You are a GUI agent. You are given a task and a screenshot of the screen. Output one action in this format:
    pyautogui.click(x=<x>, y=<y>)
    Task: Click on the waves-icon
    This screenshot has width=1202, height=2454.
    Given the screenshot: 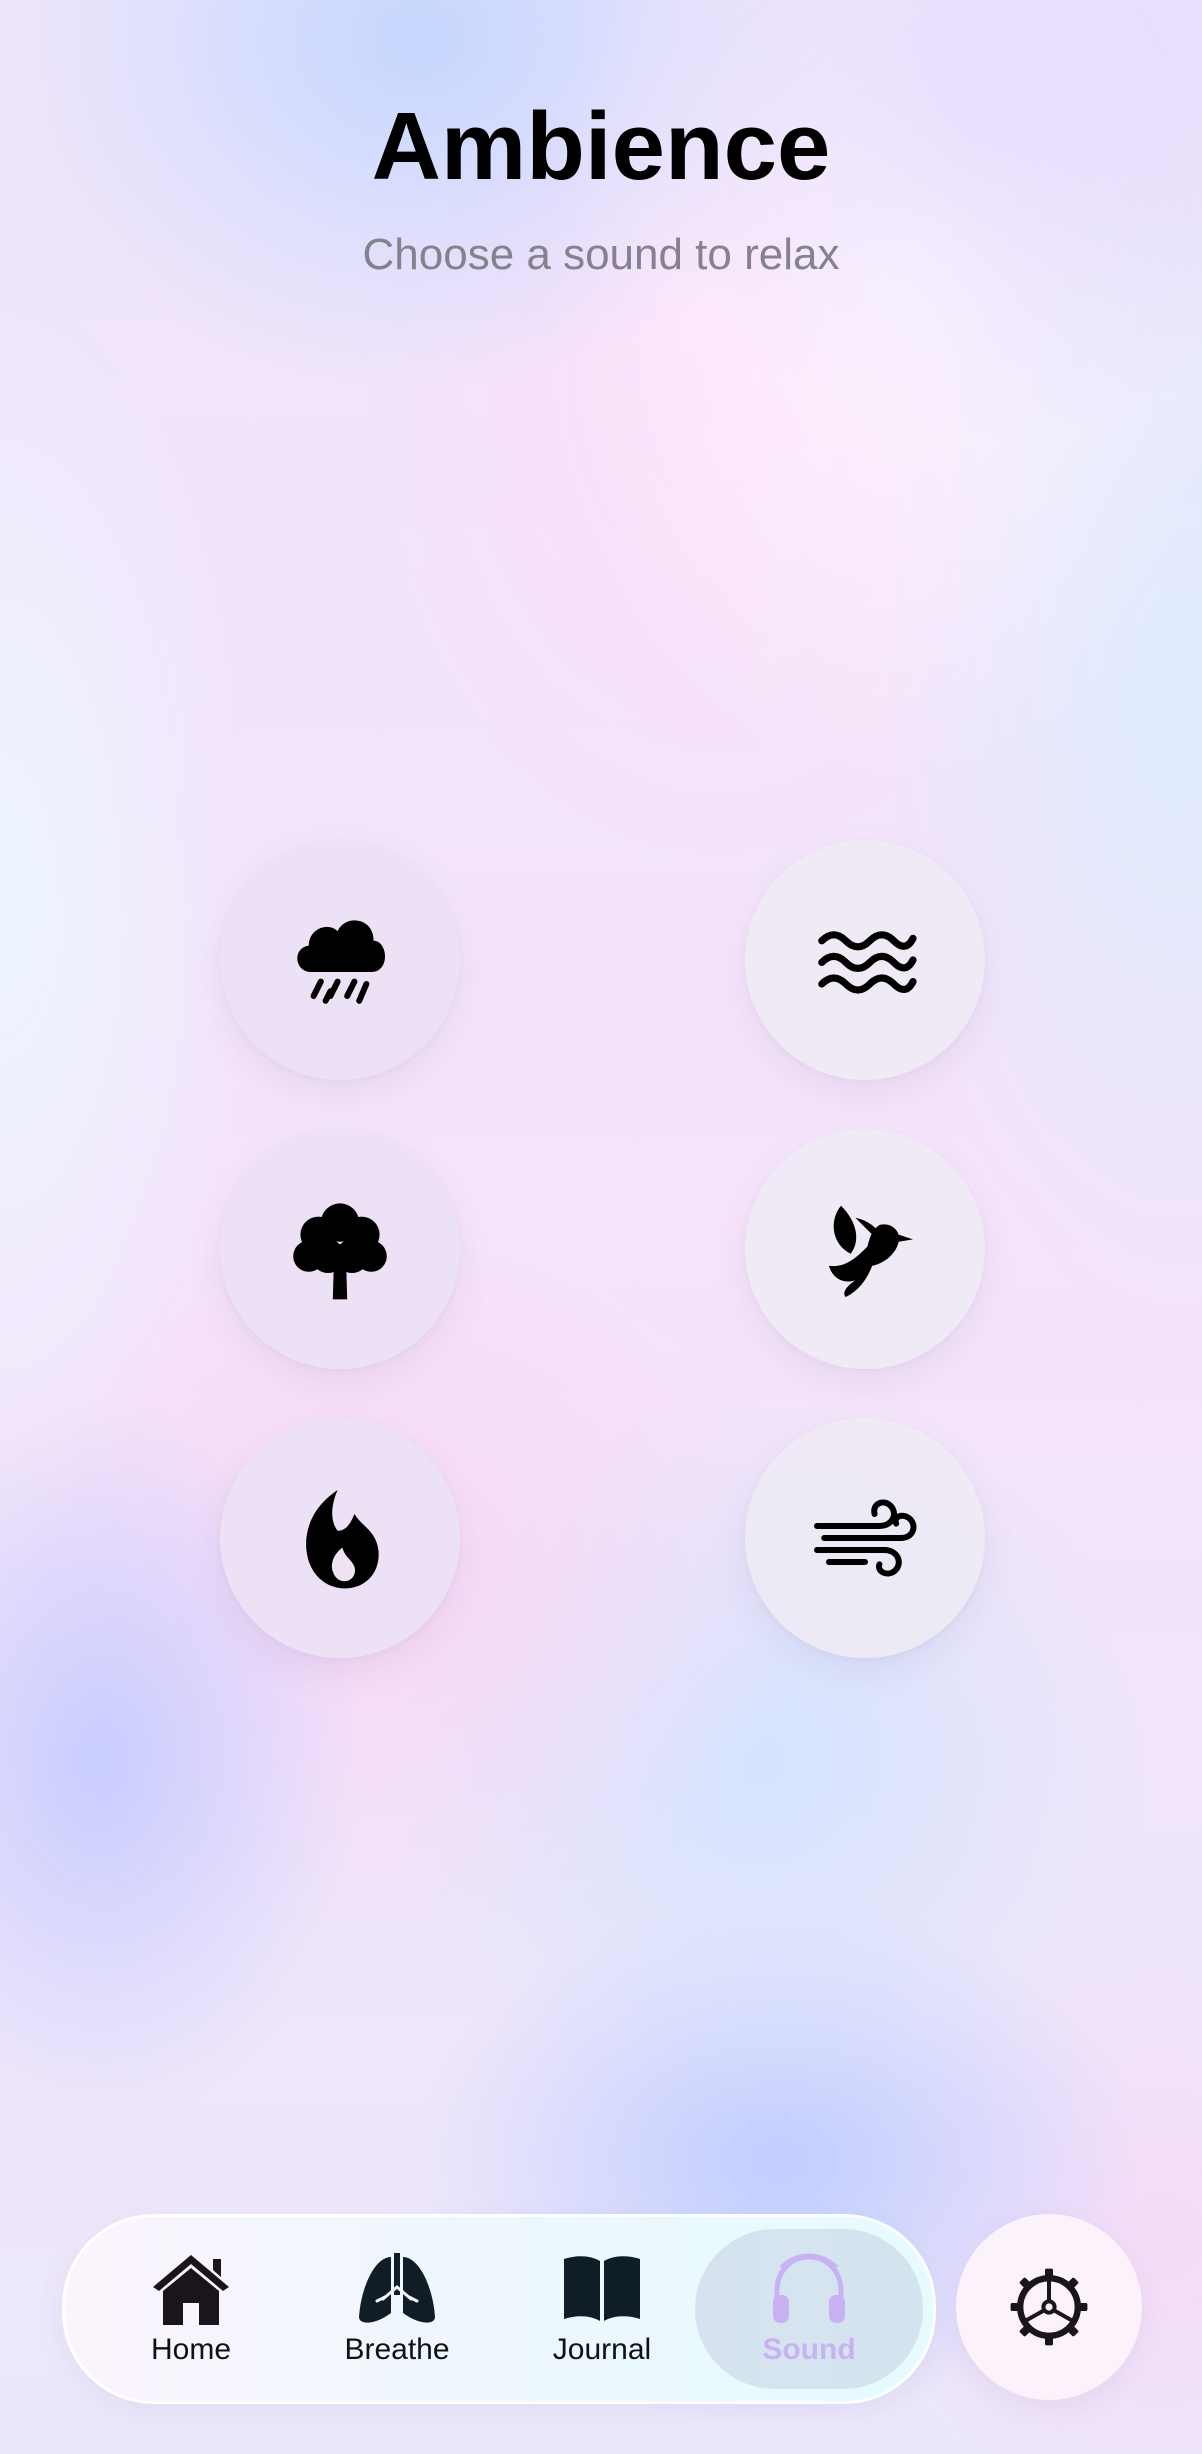 What is the action you would take?
    pyautogui.click(x=867, y=962)
    